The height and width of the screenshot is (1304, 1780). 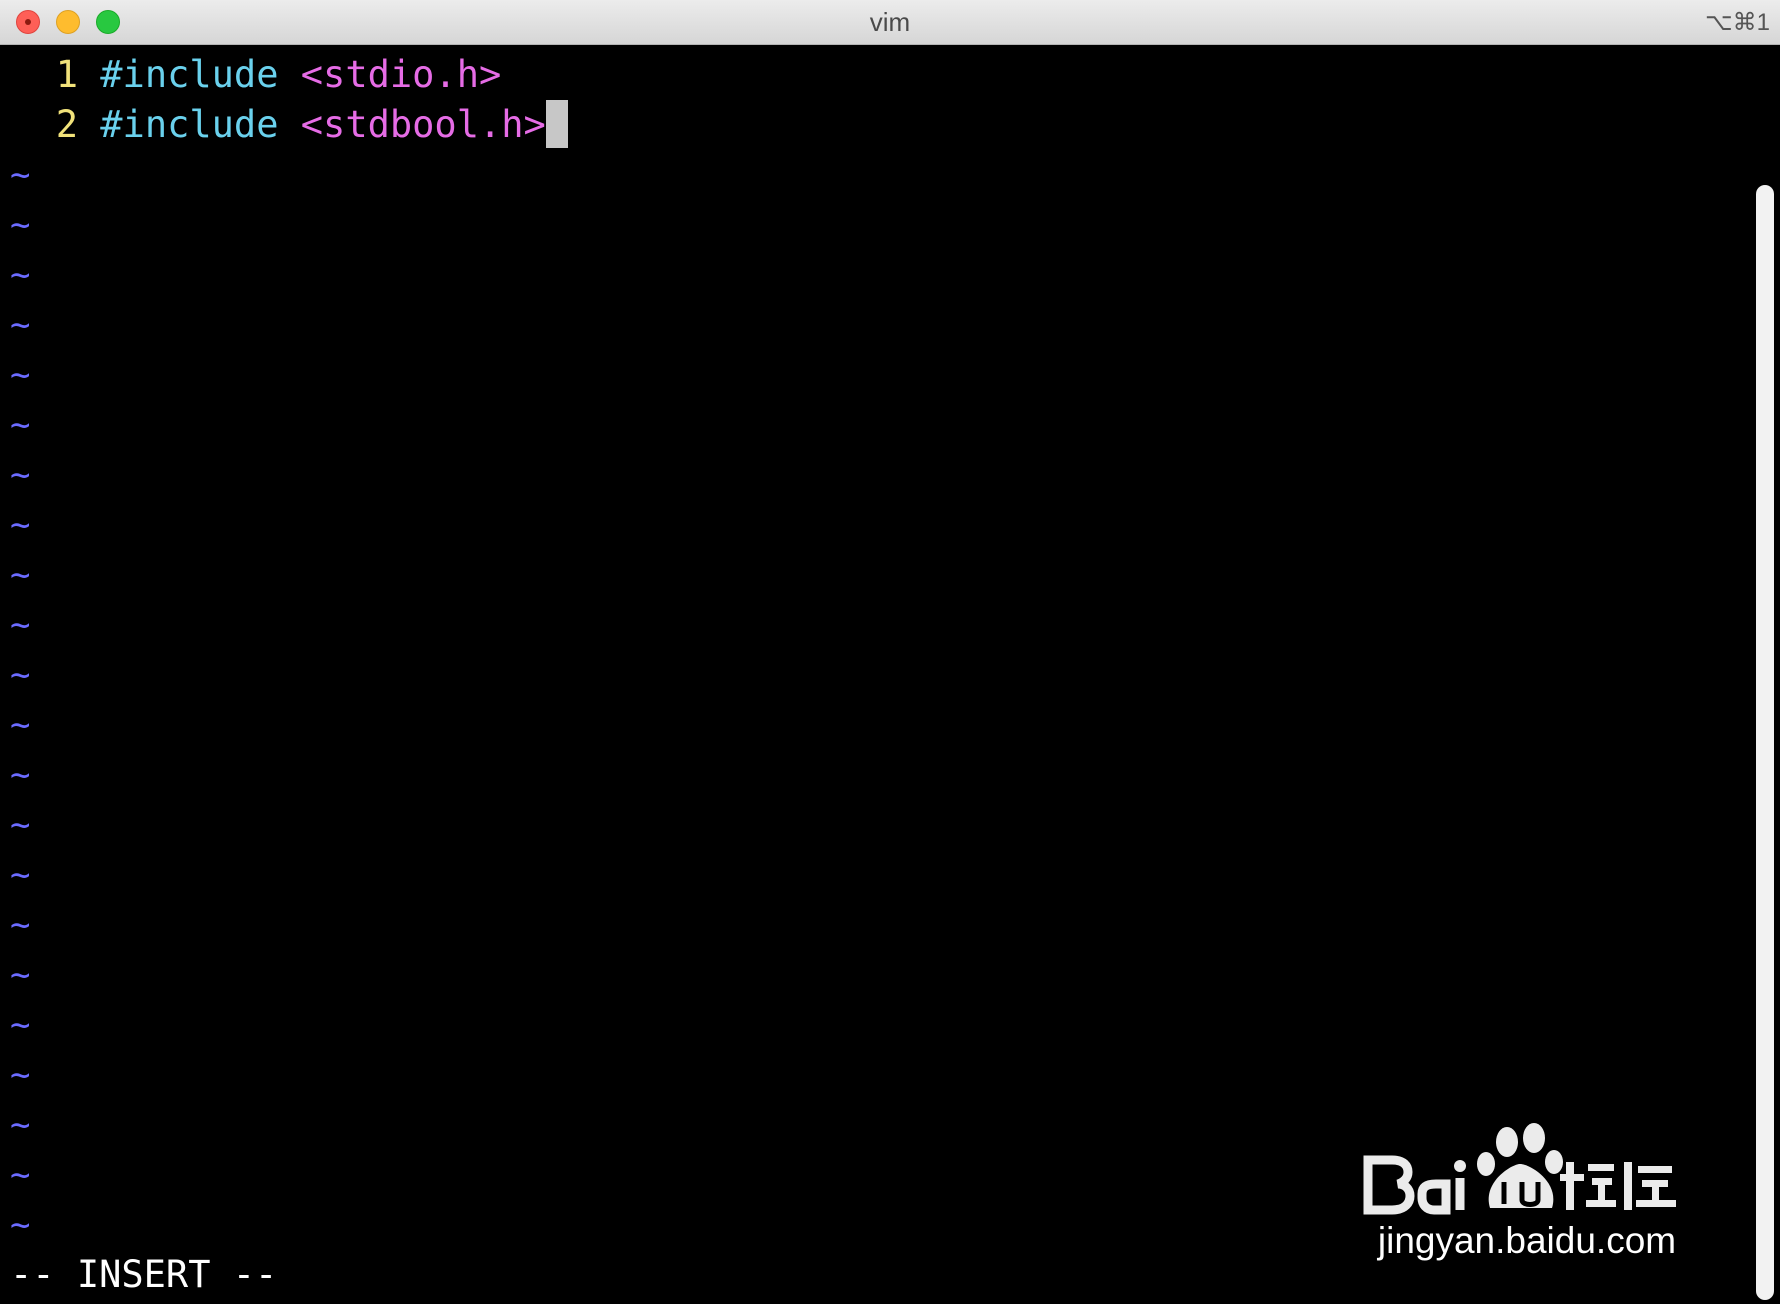 What do you see at coordinates (1527, 1240) in the screenshot?
I see `watermark-url: jingyan.baidu.com` at bounding box center [1527, 1240].